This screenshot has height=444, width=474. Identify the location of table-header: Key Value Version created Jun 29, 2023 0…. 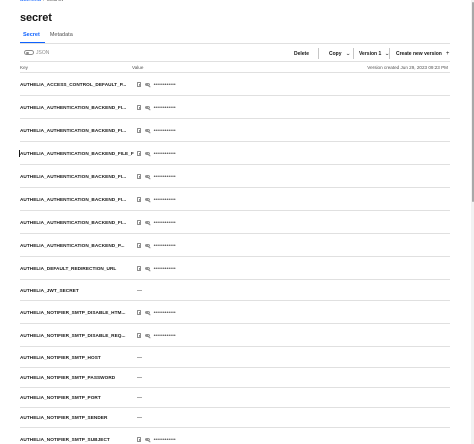
(235, 68).